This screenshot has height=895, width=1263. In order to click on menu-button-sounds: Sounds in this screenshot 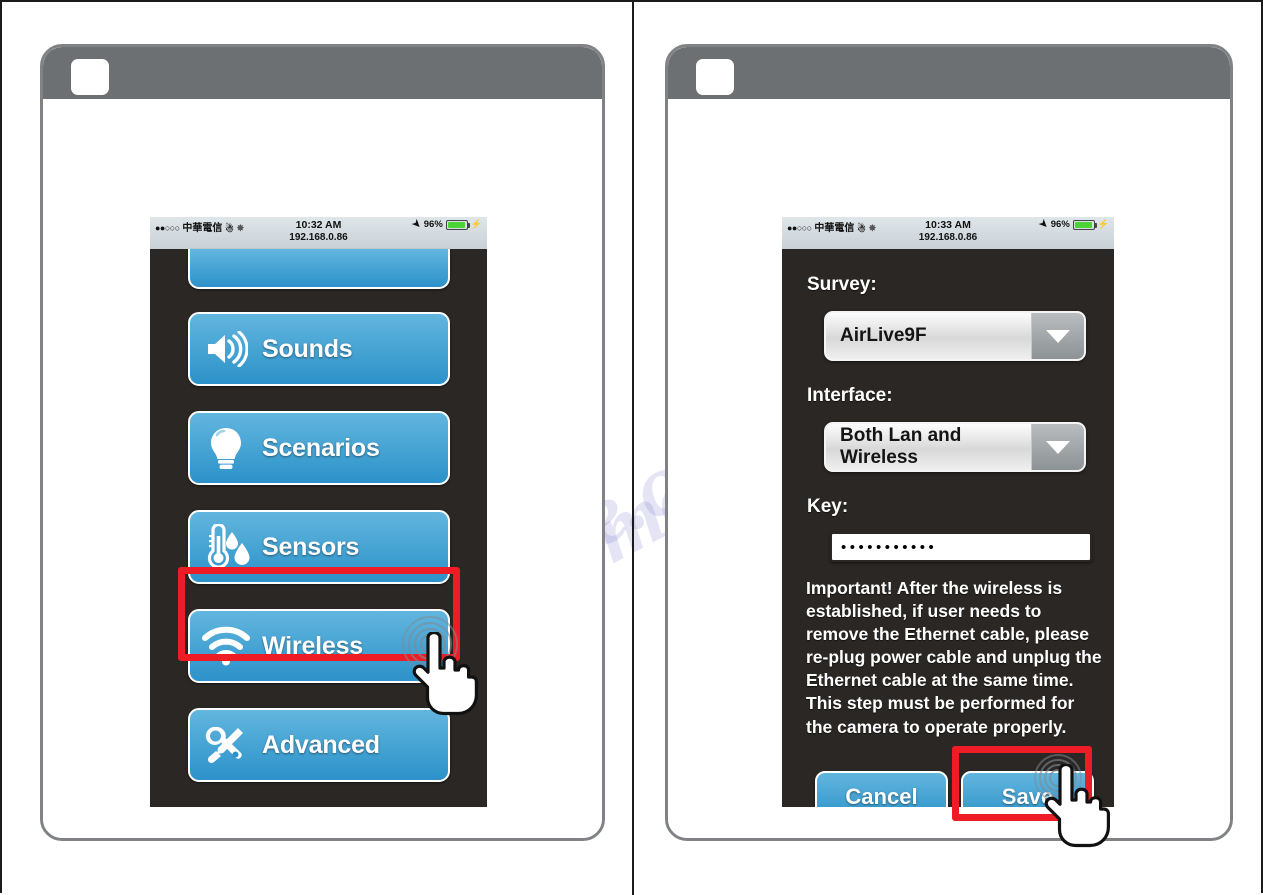, I will do `click(319, 349)`.